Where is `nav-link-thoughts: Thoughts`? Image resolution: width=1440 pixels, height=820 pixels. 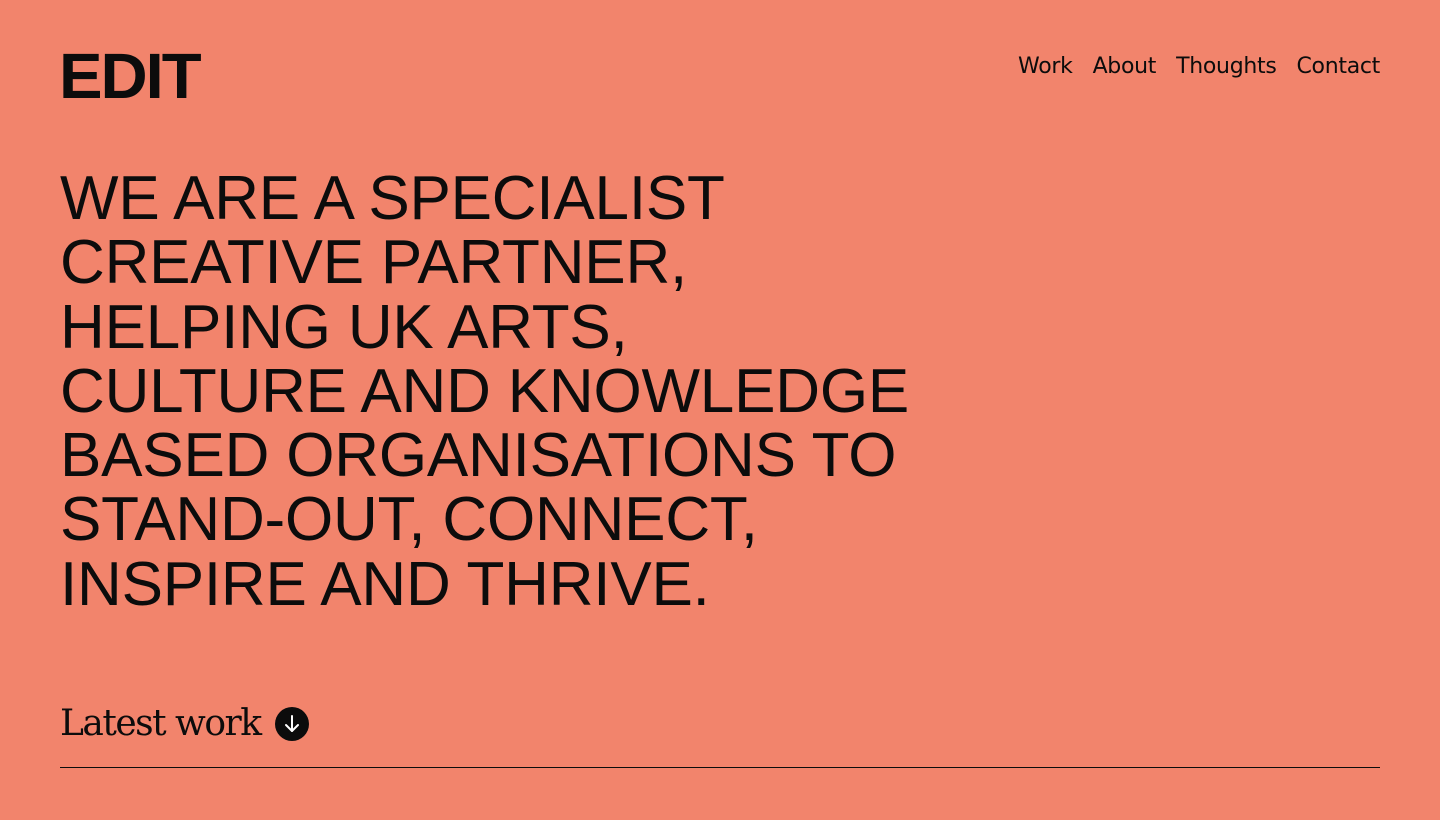 nav-link-thoughts: Thoughts is located at coordinates (1226, 66).